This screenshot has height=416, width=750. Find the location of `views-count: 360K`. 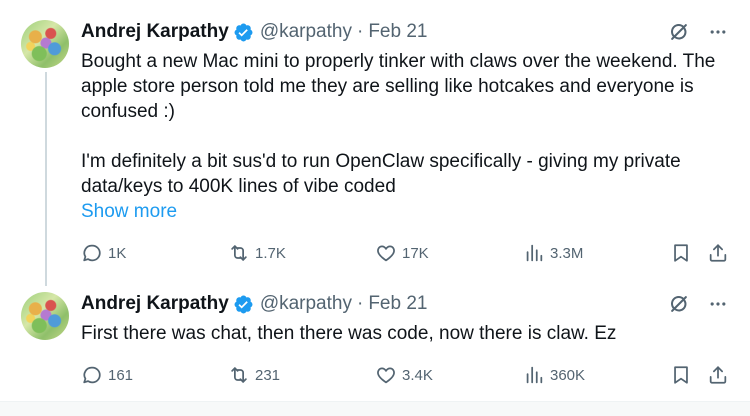

views-count: 360K is located at coordinates (568, 375).